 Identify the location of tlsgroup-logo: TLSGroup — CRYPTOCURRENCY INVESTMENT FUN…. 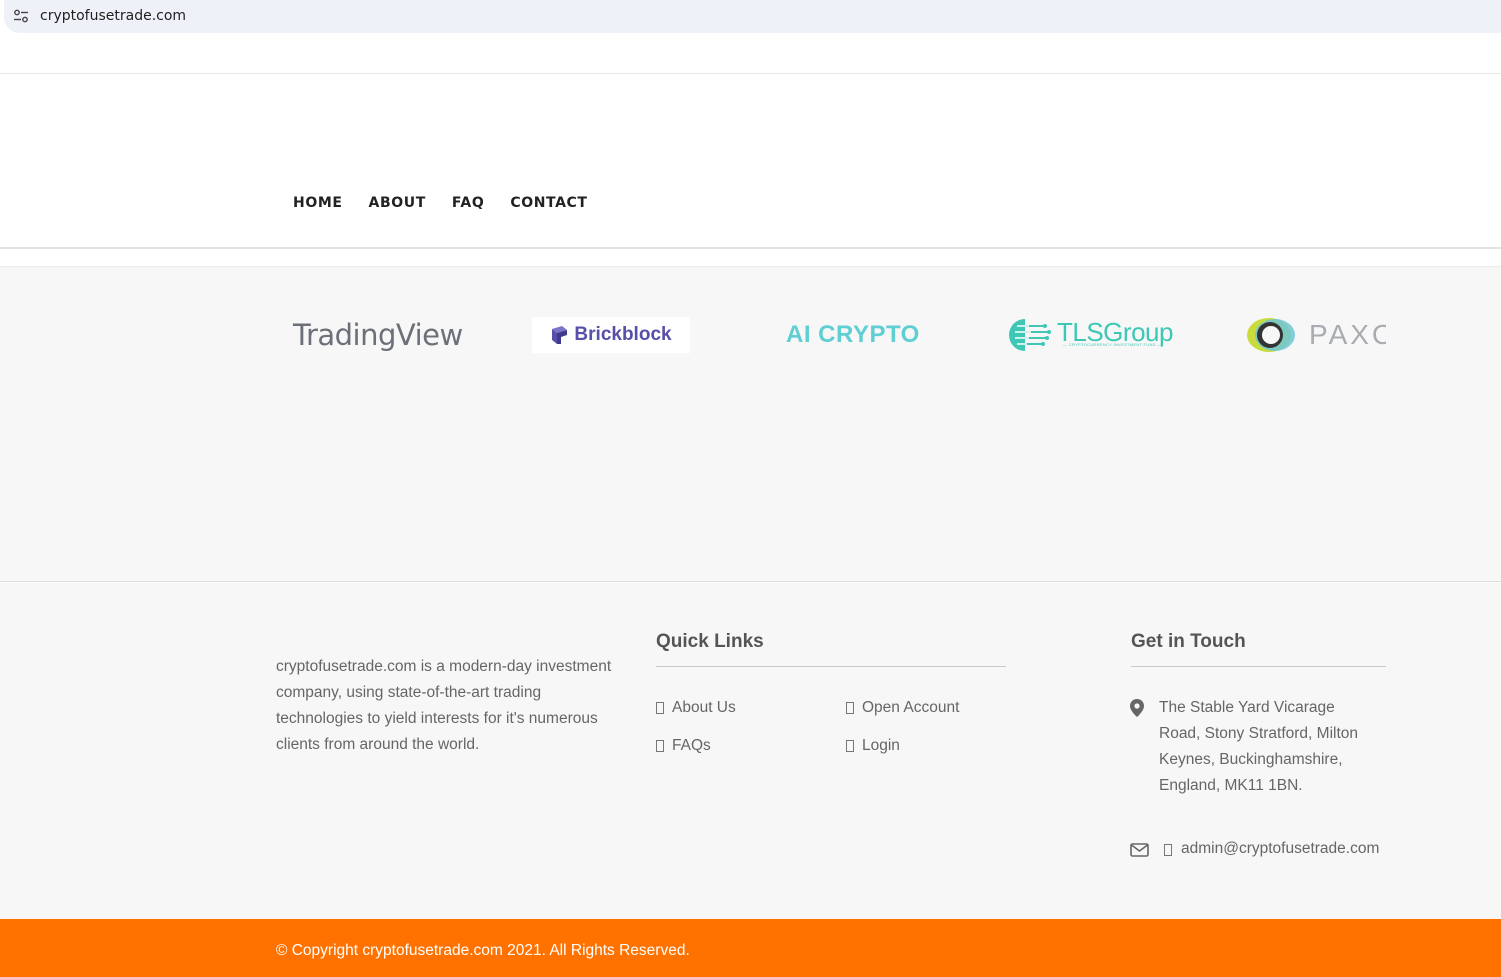
(1090, 335).